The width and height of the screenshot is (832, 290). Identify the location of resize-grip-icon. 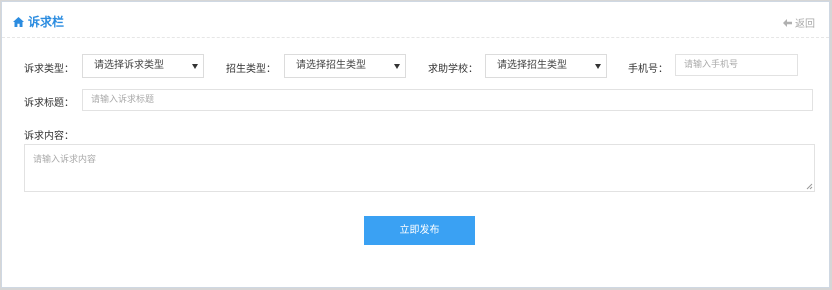
(809, 186).